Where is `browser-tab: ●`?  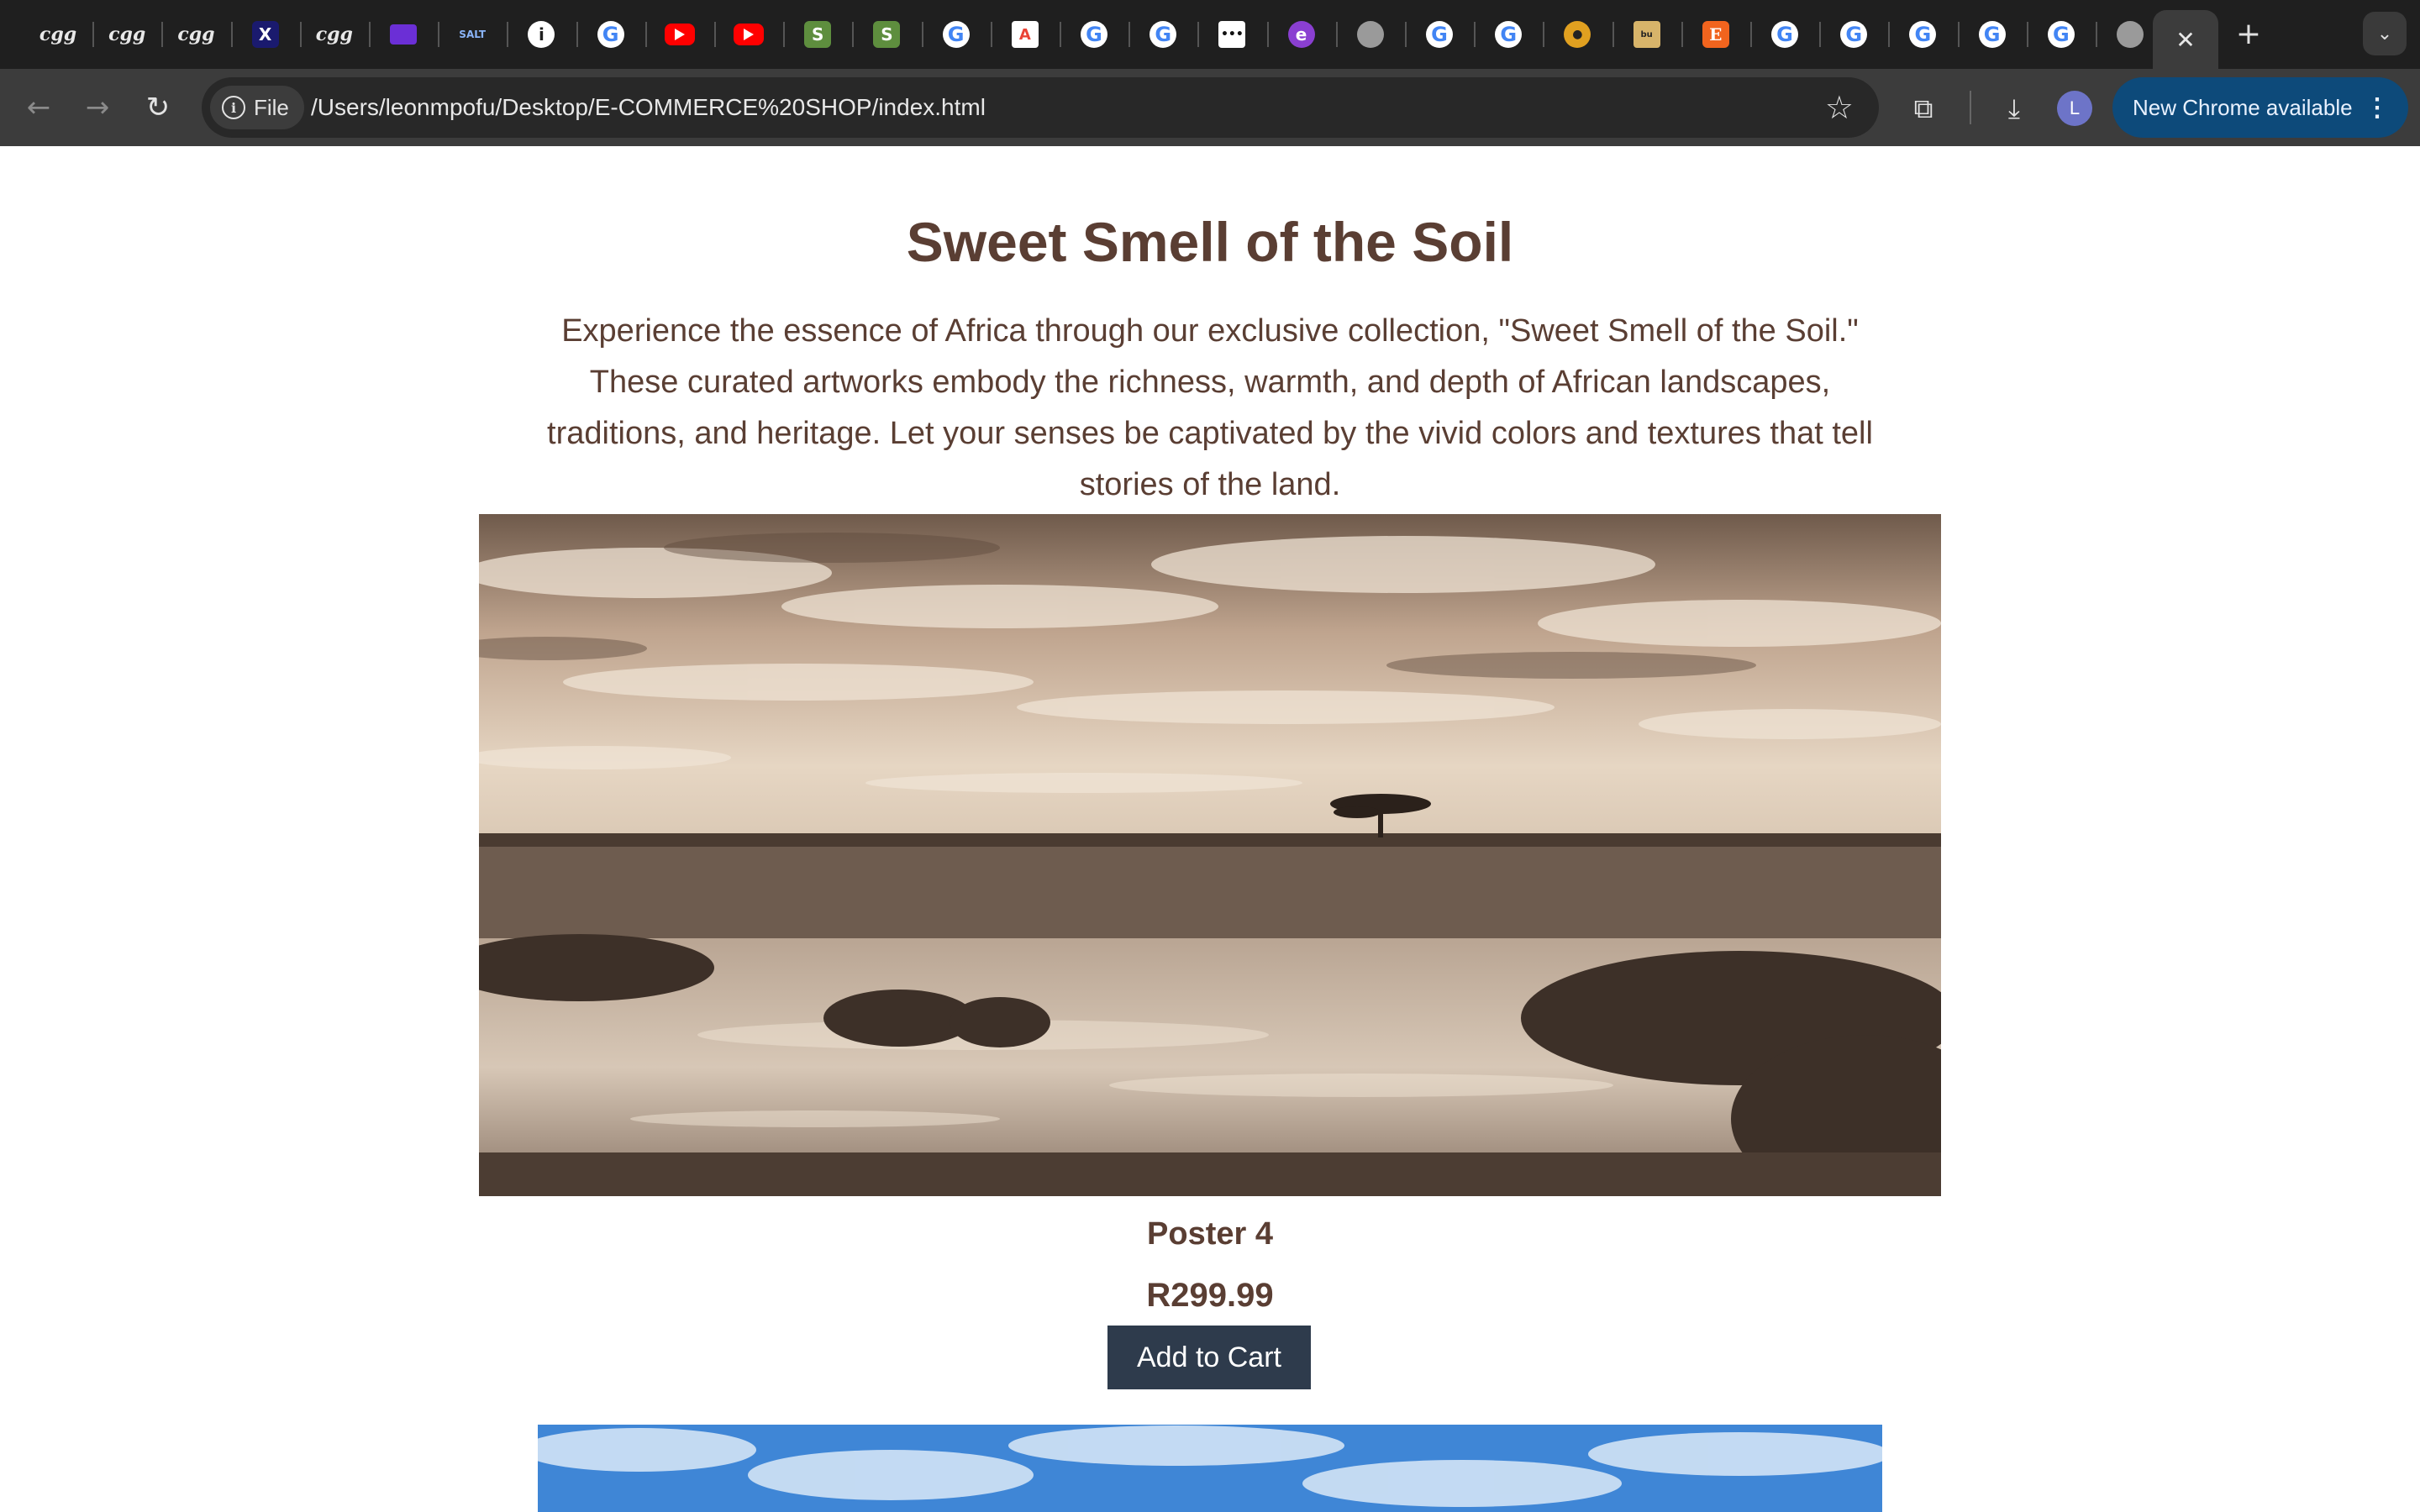 browser-tab: ● is located at coordinates (1577, 34).